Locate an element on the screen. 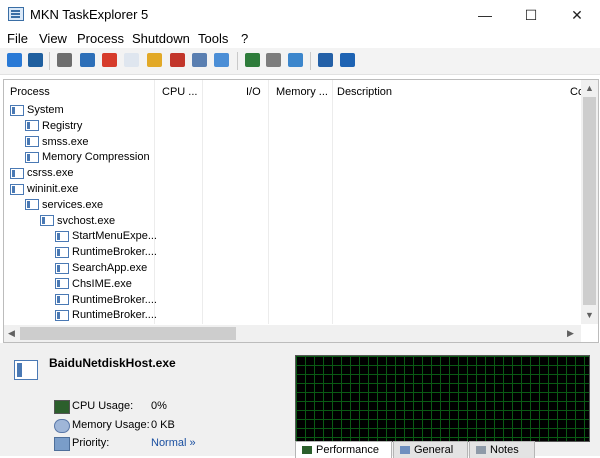 Image resolution: width=600 pixels, height=458 pixels. selected-process-name: BaiduNetdiskHost.exe is located at coordinates (112, 363).